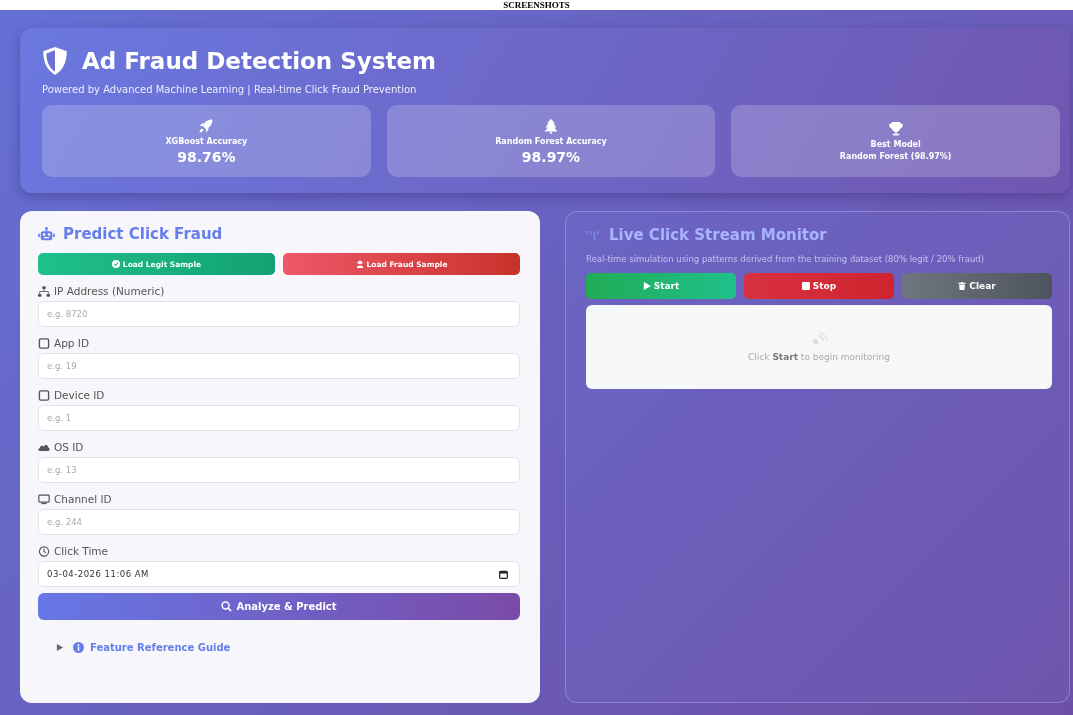 The height and width of the screenshot is (715, 1073). I want to click on input-field: e.g. 244, so click(279, 522).